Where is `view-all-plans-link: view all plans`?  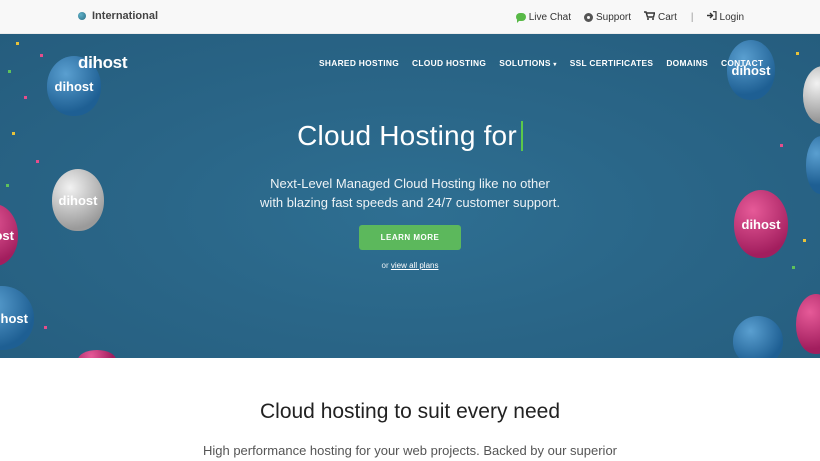
view-all-plans-link: view all plans is located at coordinates (415, 265).